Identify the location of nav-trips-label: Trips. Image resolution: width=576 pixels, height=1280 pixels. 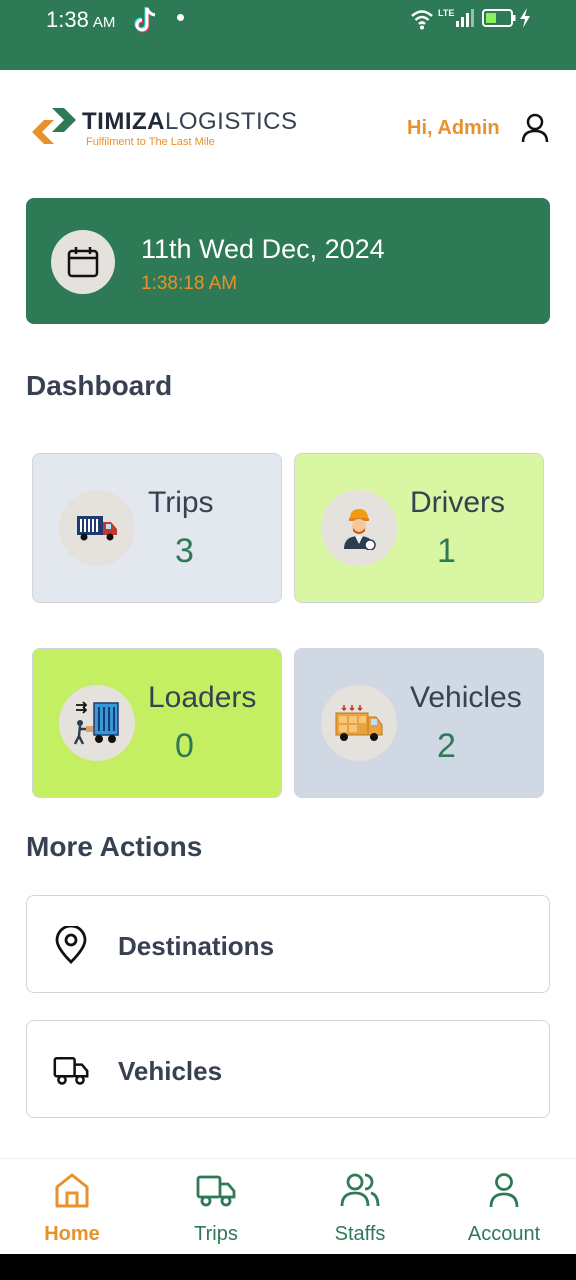
(216, 1234).